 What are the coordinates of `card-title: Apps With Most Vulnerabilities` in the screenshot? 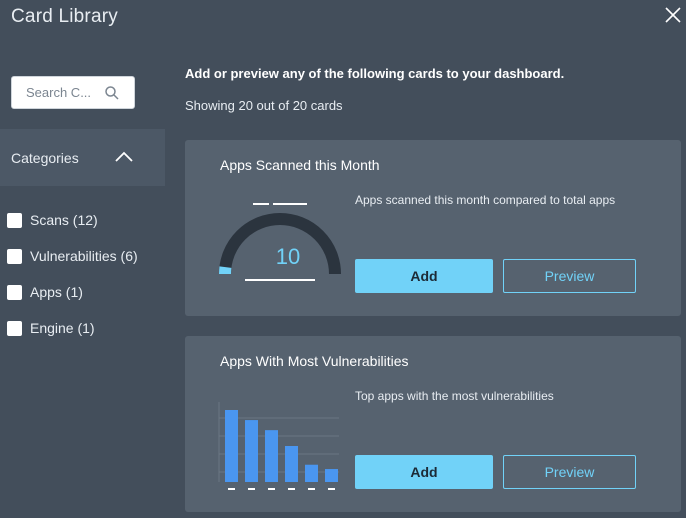 It's located at (314, 361).